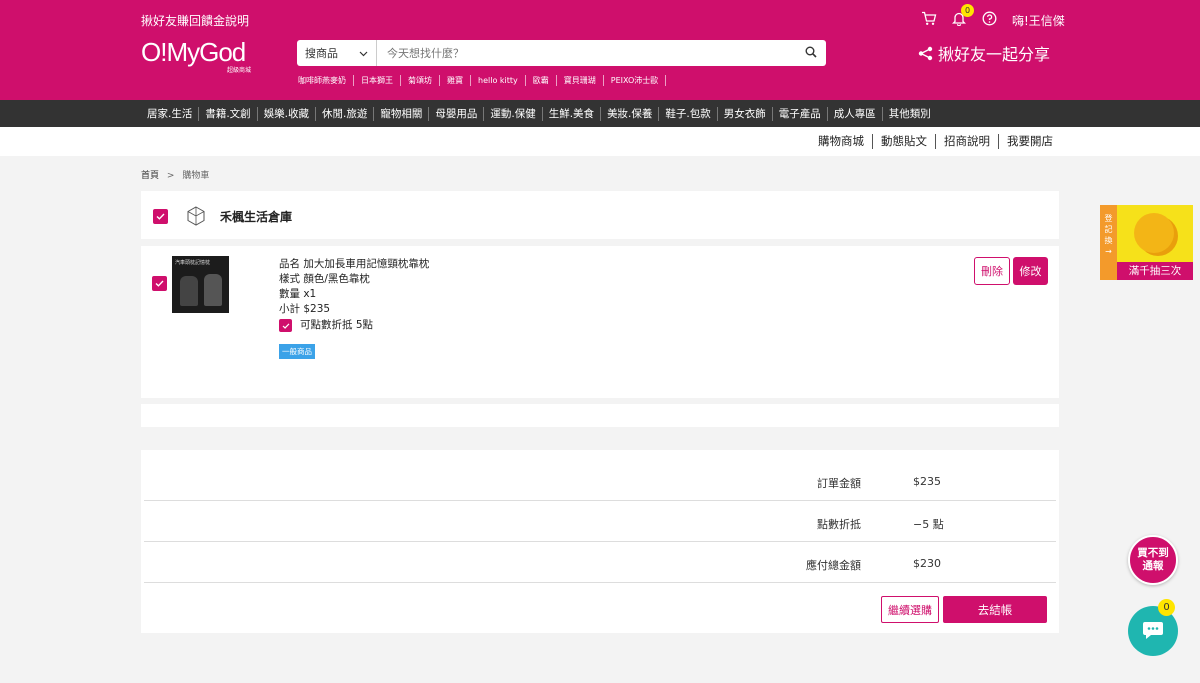 Image resolution: width=1200 pixels, height=683 pixels. What do you see at coordinates (967, 10) in the screenshot?
I see `notification-badge: 0` at bounding box center [967, 10].